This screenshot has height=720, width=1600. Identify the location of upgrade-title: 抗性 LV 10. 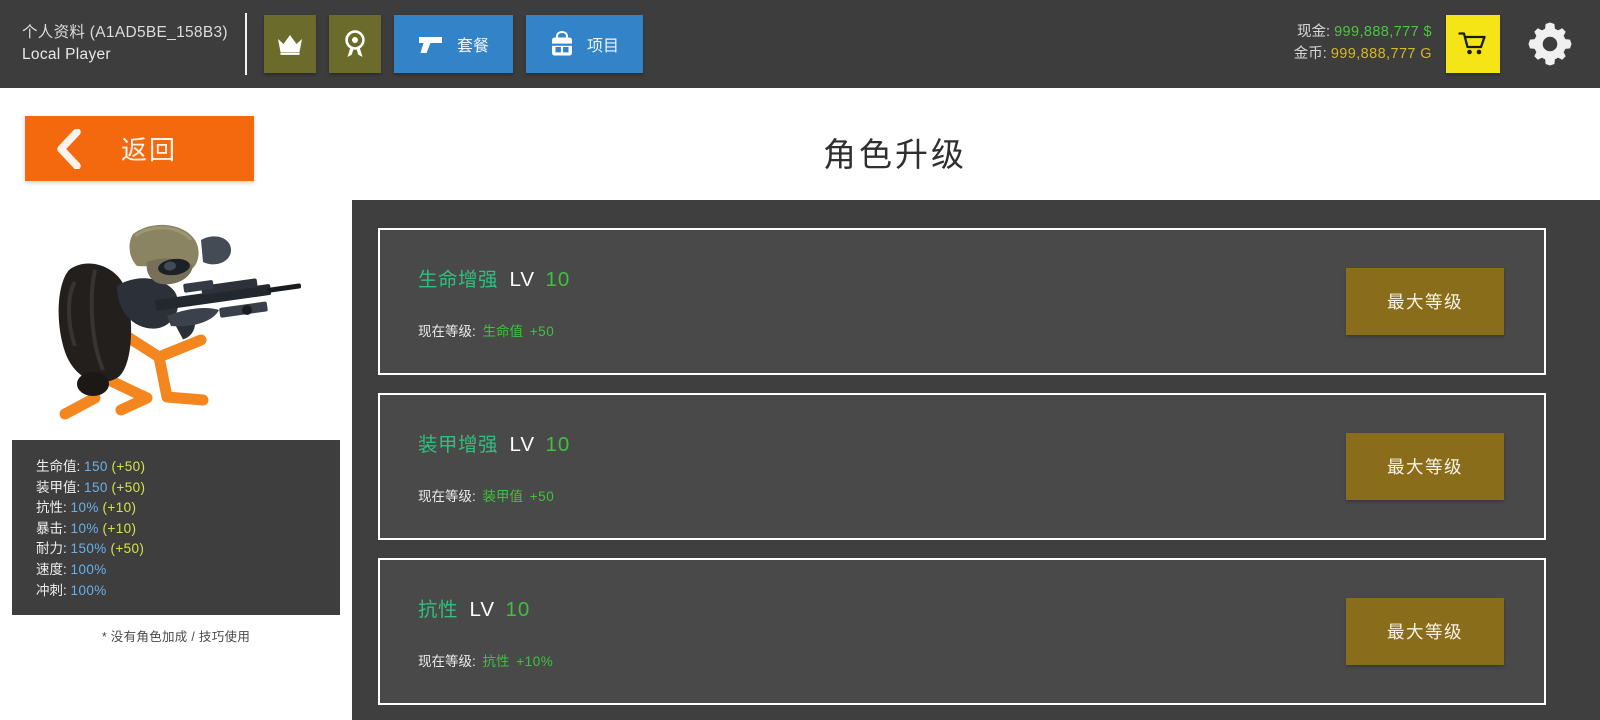
(882, 607).